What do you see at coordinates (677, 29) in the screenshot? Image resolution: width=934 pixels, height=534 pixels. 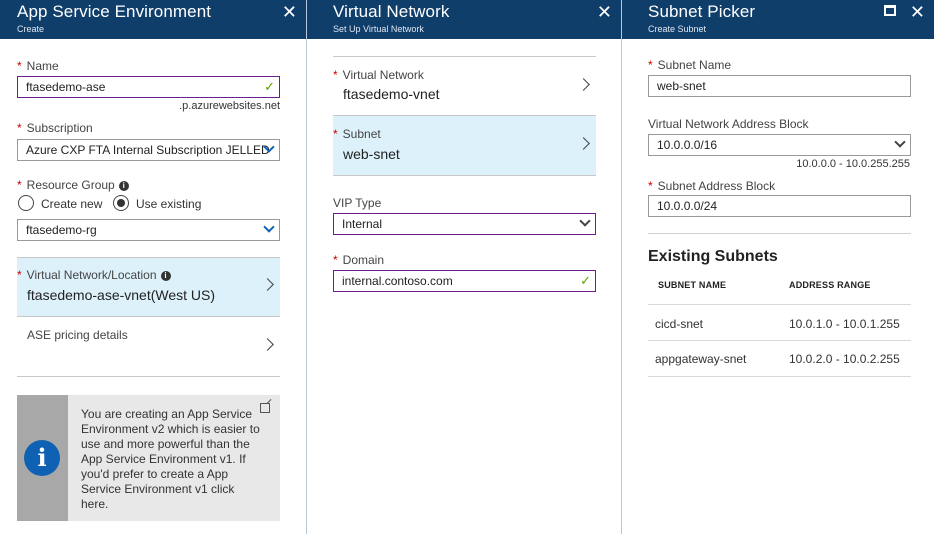 I see `blade-subtitle: Create Subnet` at bounding box center [677, 29].